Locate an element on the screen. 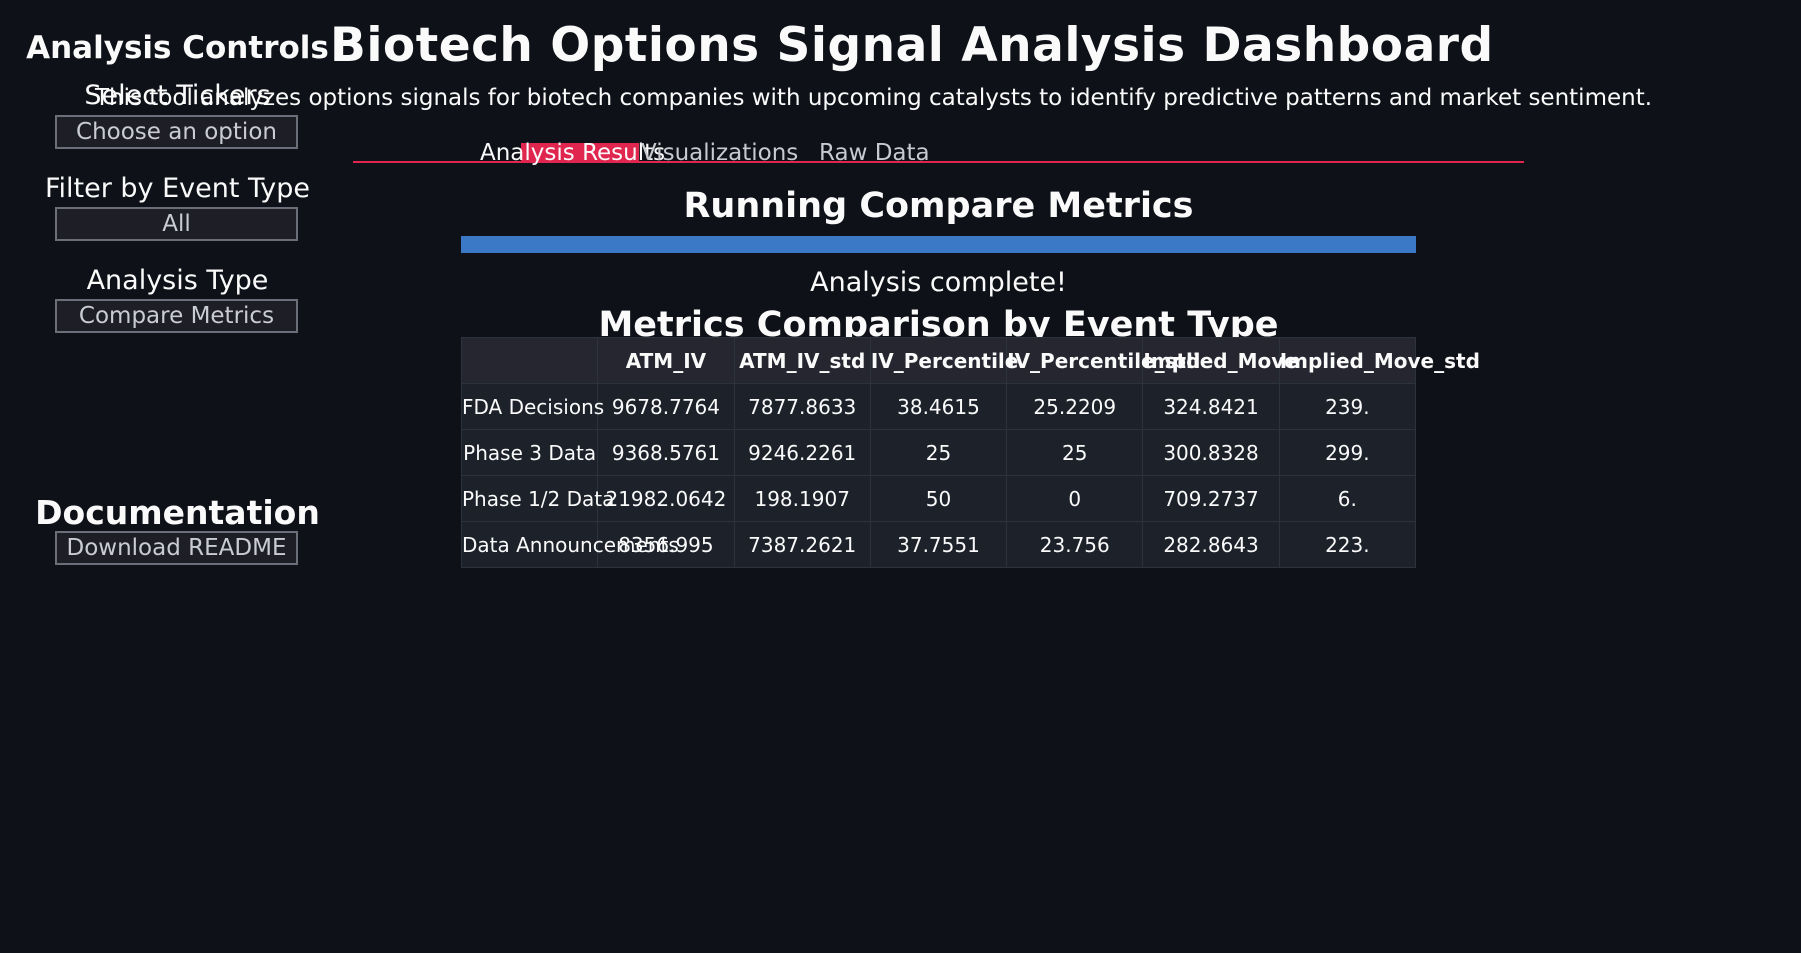 The image size is (1801, 953). table-cell: 6. is located at coordinates (1347, 498).